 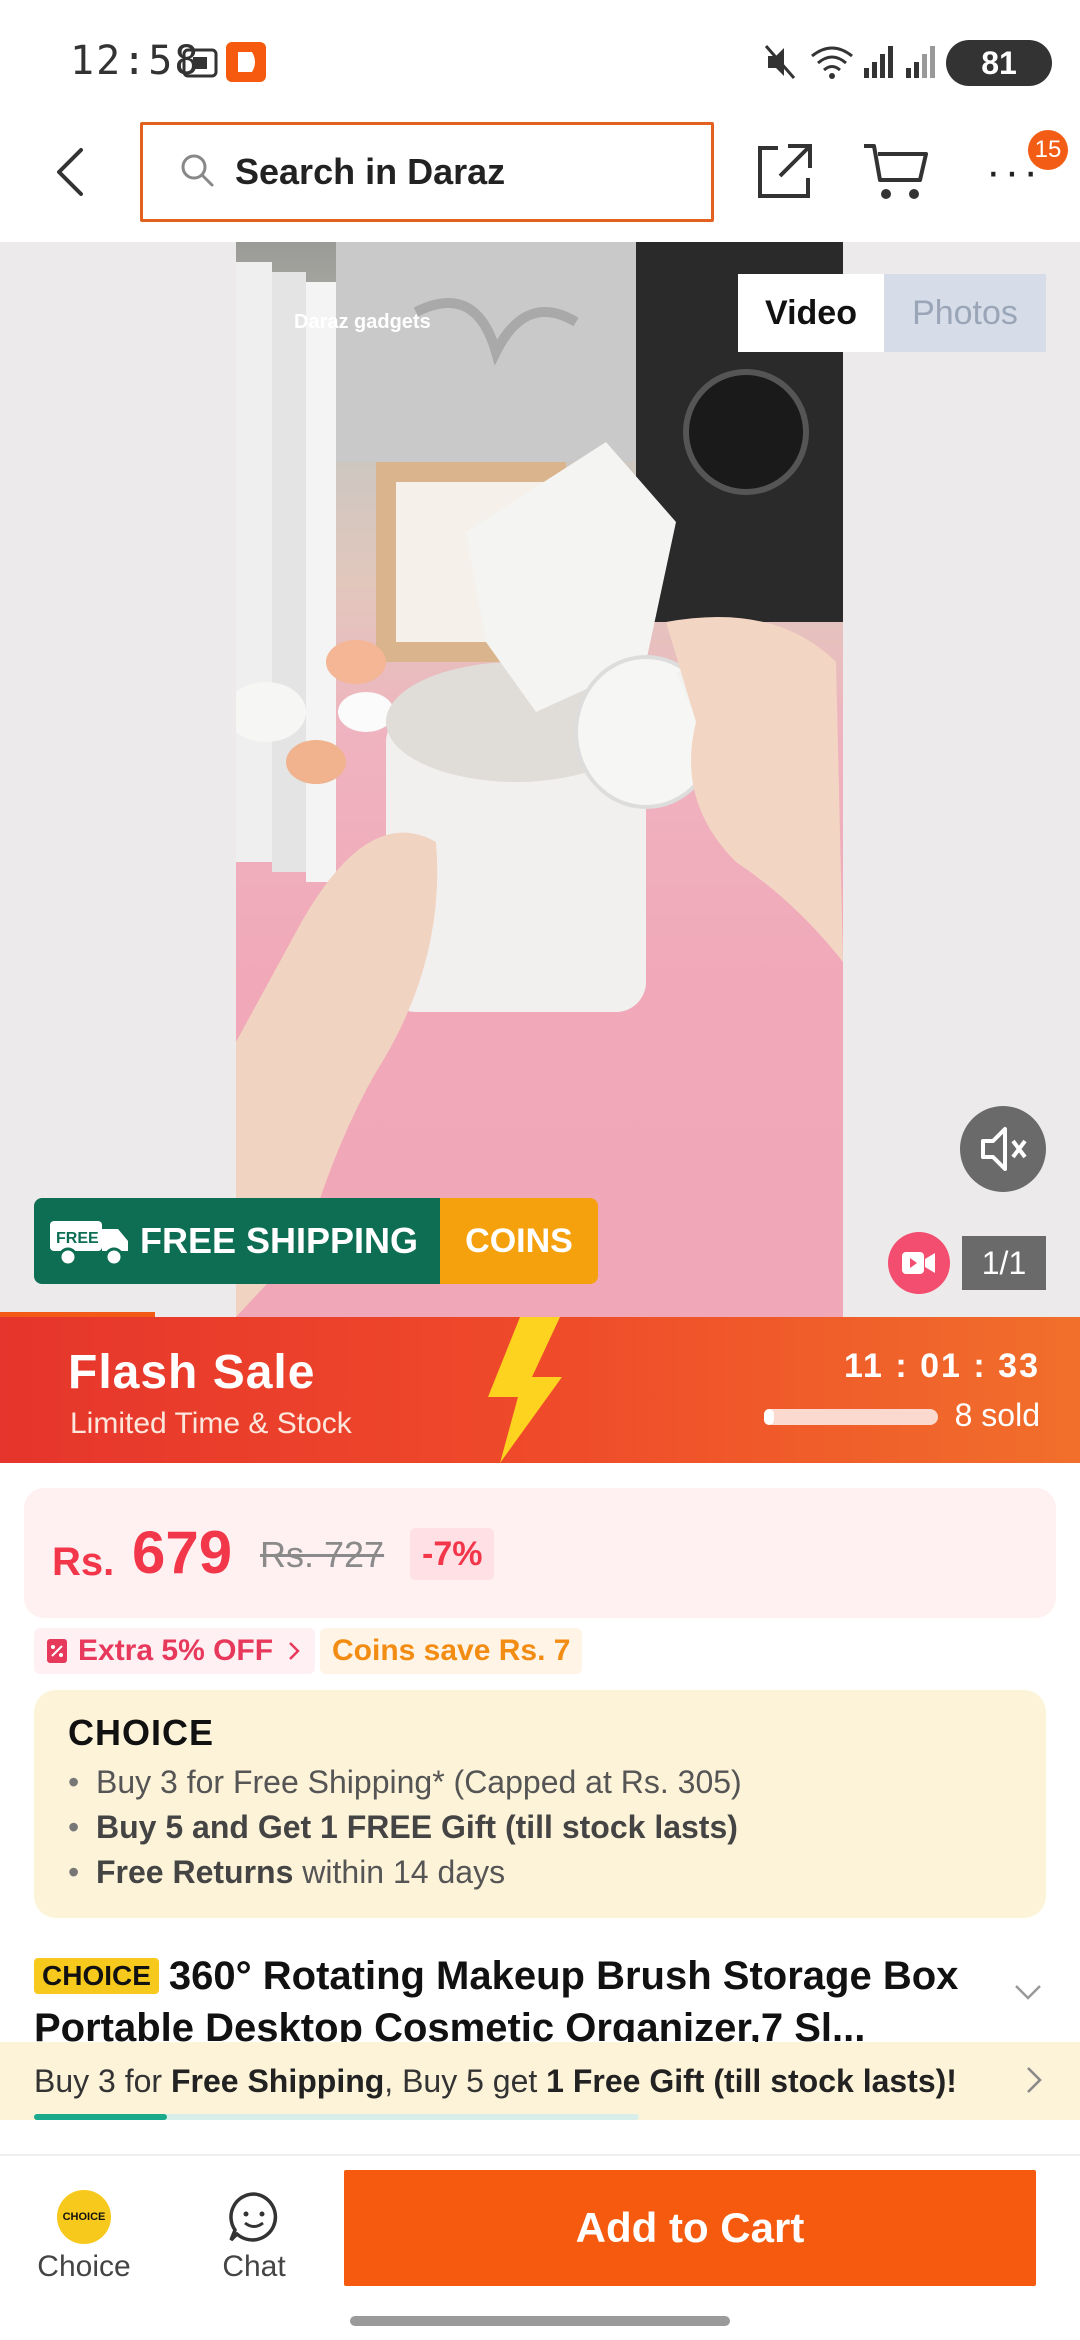 I want to click on media-counter: 1/1, so click(x=1004, y=1263).